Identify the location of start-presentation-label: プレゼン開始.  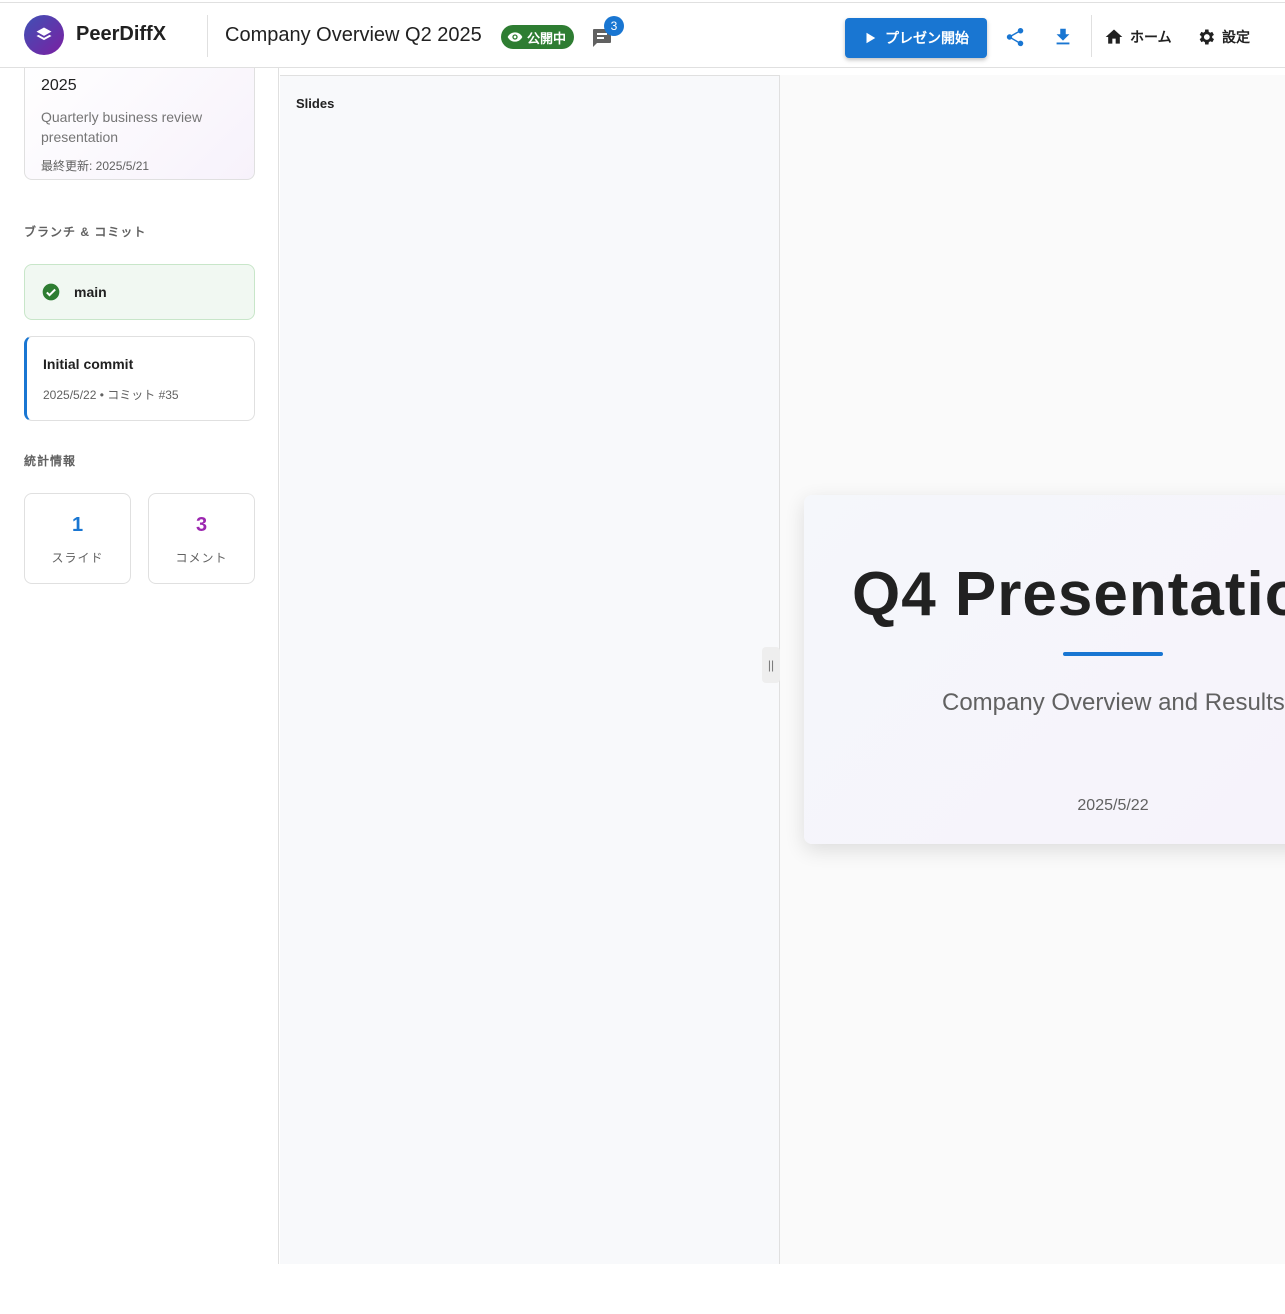
(927, 38).